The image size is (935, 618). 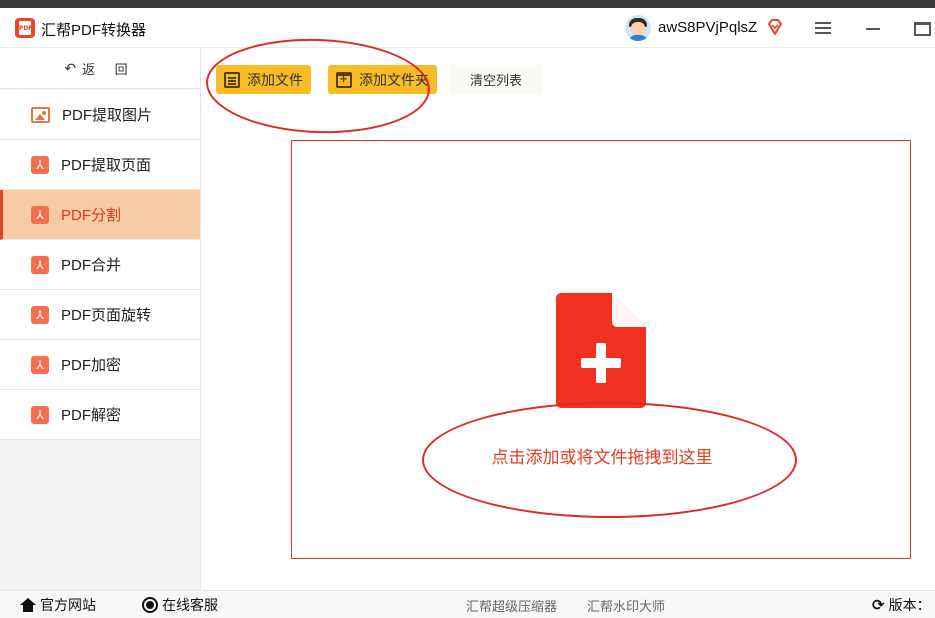 What do you see at coordinates (626, 604) in the screenshot?
I see `watermark-link: 汇帮水印大师` at bounding box center [626, 604].